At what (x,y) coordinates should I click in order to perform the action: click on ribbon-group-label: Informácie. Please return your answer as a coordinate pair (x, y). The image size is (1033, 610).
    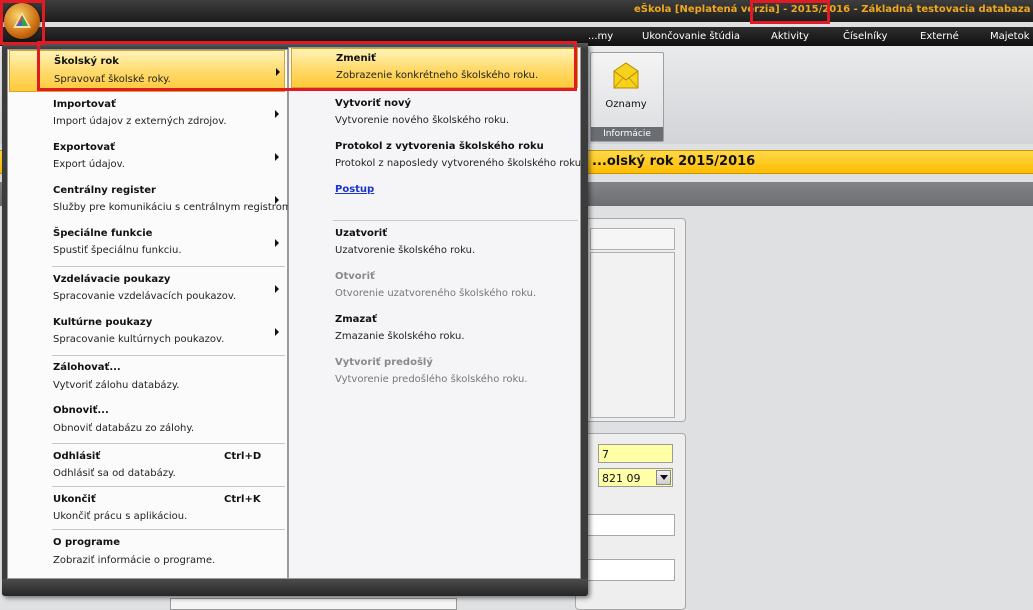
    Looking at the image, I should click on (627, 134).